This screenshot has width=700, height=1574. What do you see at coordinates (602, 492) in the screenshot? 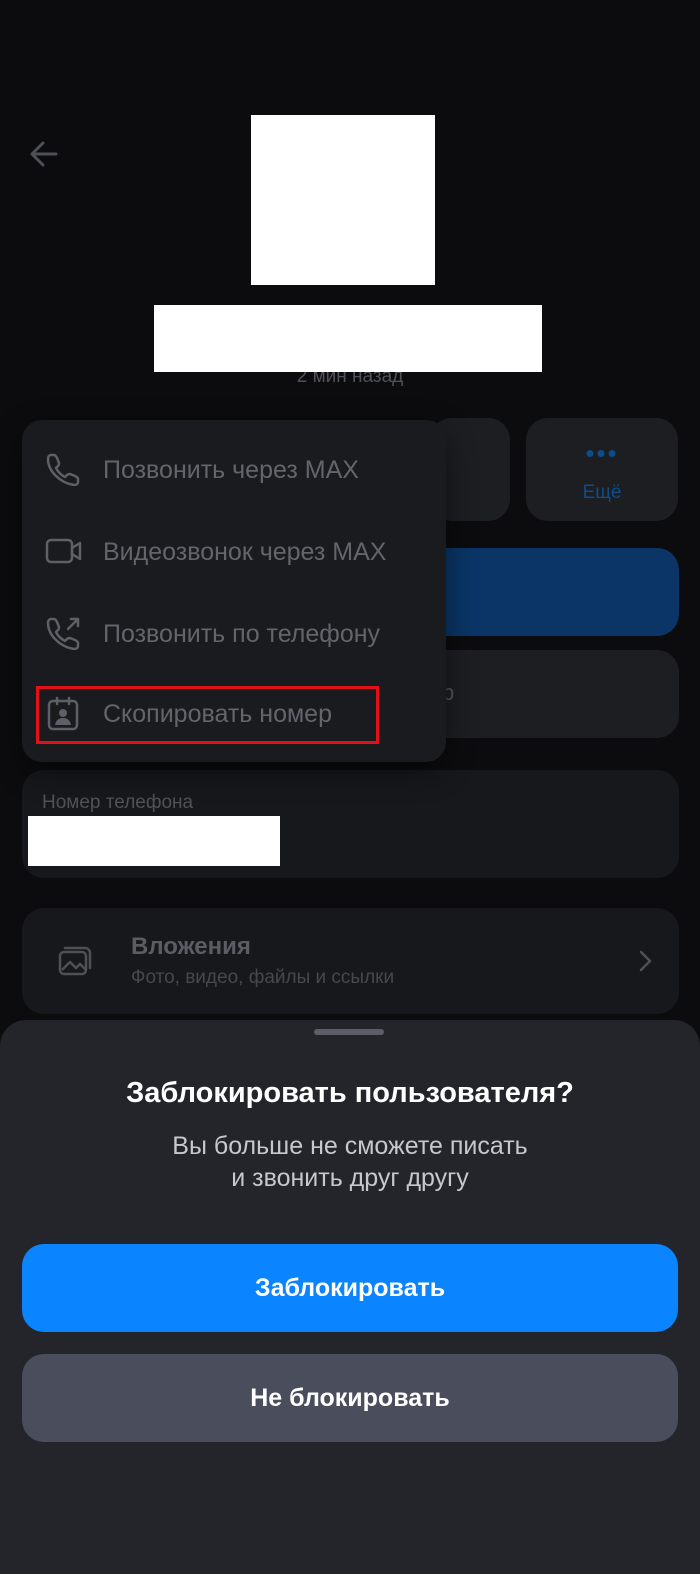
I see `more-action-label: Ещё` at bounding box center [602, 492].